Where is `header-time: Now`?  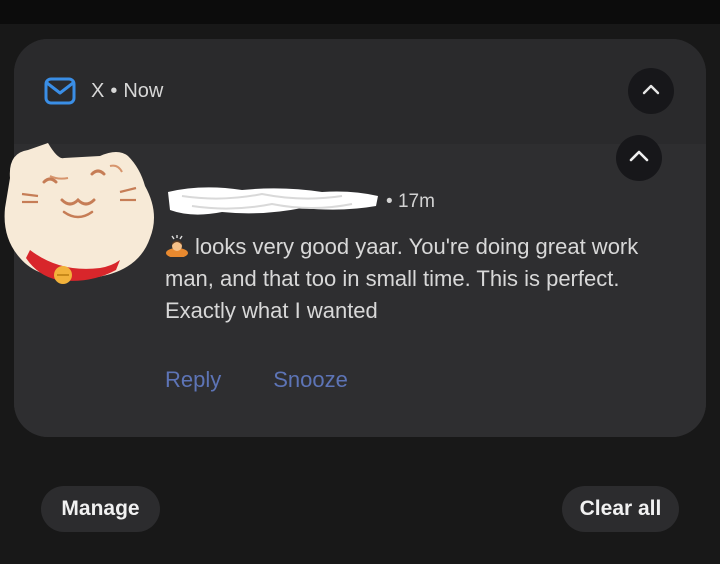 header-time: Now is located at coordinates (143, 91).